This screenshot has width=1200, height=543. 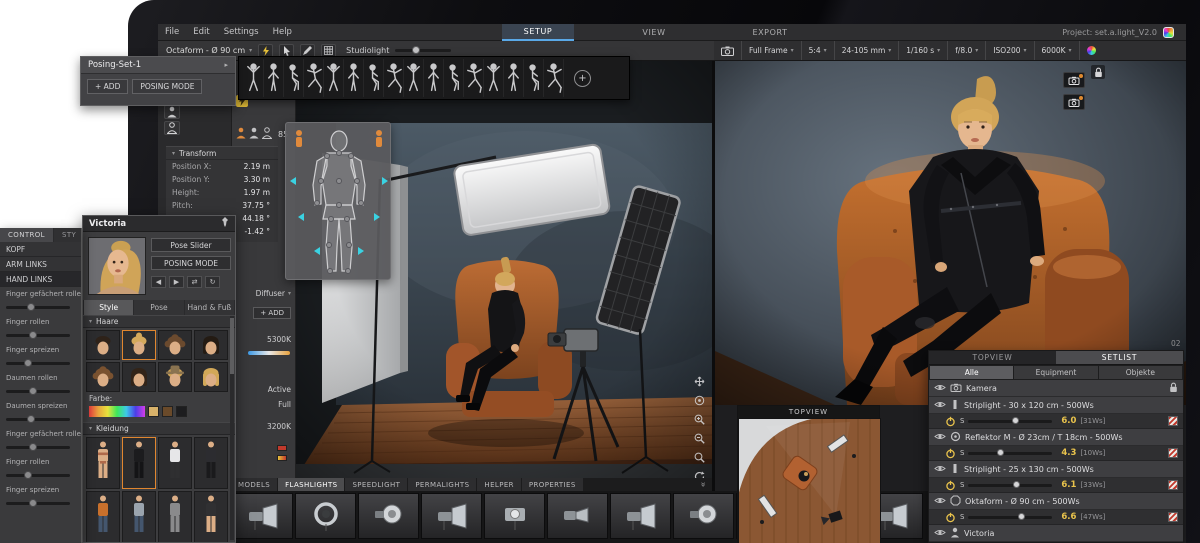 What do you see at coordinates (209, 307) in the screenshot?
I see `victoria-tab-hand-fu-: Hand & Fuß` at bounding box center [209, 307].